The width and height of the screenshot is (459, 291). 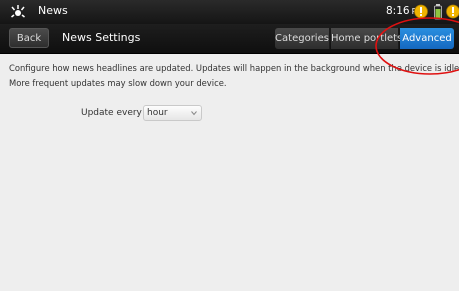 What do you see at coordinates (18, 11) in the screenshot?
I see `app-logo-icon` at bounding box center [18, 11].